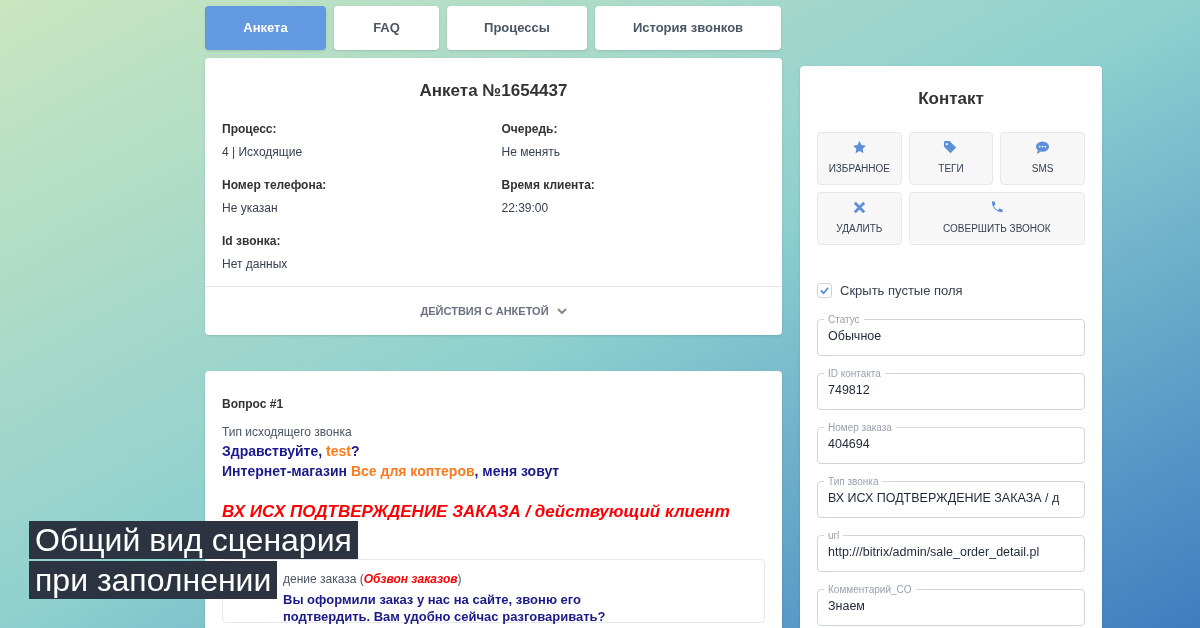  I want to click on text-field: Номер заказа 404694, so click(951, 442).